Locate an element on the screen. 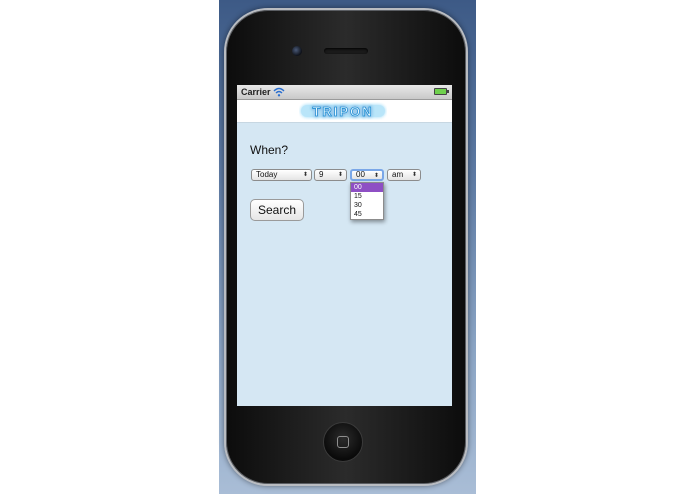 This screenshot has width=695, height=494. ampm-select: am ⬍ is located at coordinates (404, 175).